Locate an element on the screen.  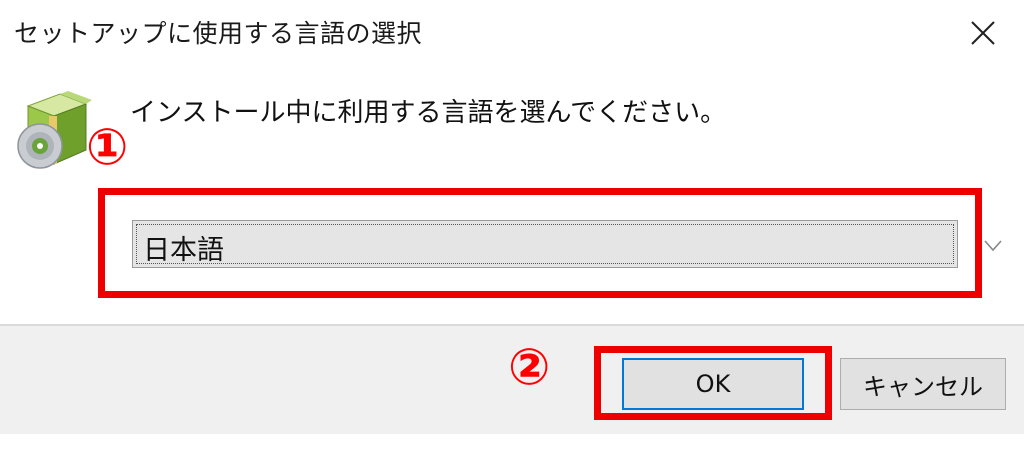
step-marker-1: ① is located at coordinates (107, 147).